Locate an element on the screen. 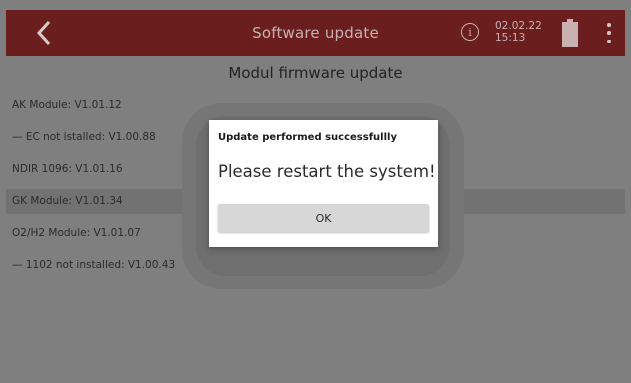  info-icon: i is located at coordinates (470, 32).